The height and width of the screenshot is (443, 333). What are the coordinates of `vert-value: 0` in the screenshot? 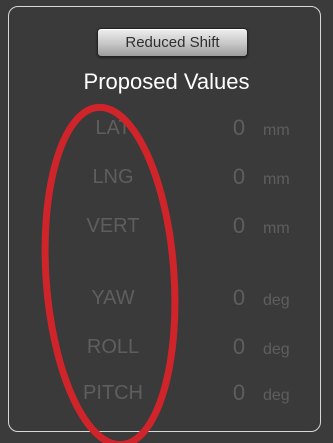 It's located at (239, 225).